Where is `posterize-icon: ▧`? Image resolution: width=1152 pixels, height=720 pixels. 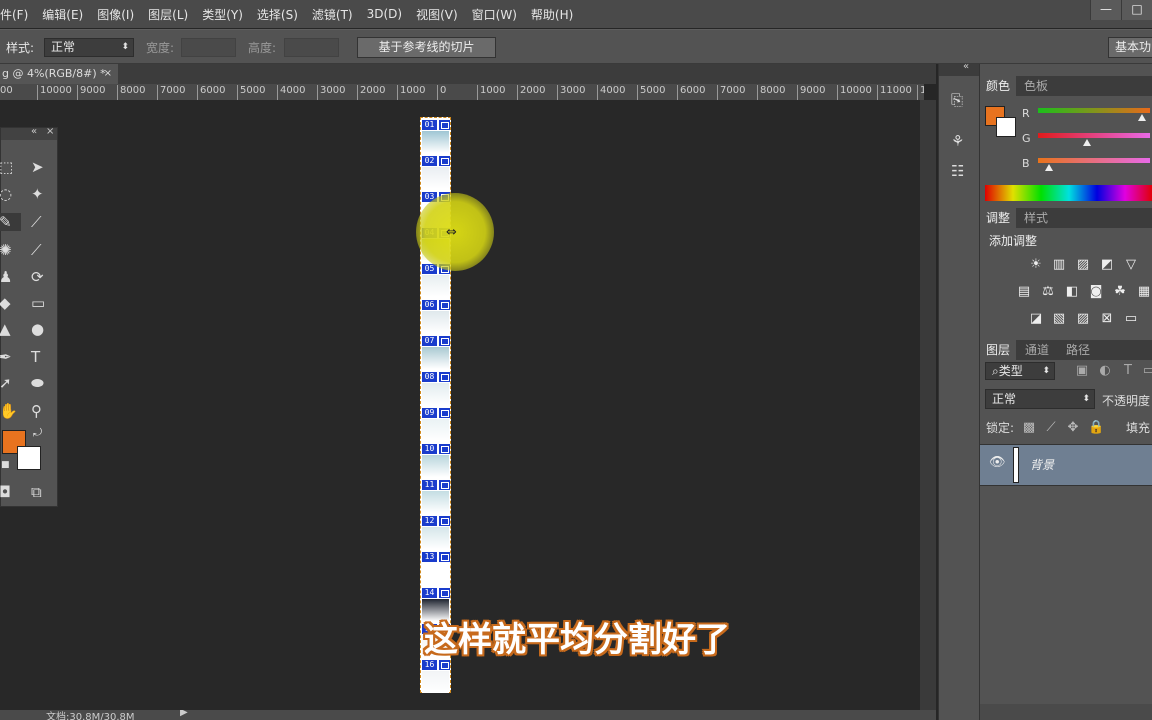
posterize-icon: ▧ is located at coordinates (1059, 319).